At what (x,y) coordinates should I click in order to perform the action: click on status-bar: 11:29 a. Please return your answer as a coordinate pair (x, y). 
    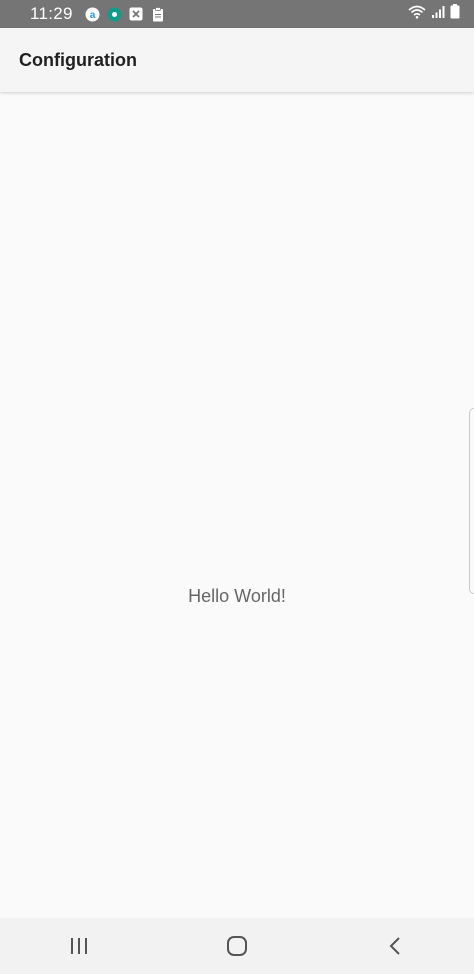
    Looking at the image, I should click on (237, 14).